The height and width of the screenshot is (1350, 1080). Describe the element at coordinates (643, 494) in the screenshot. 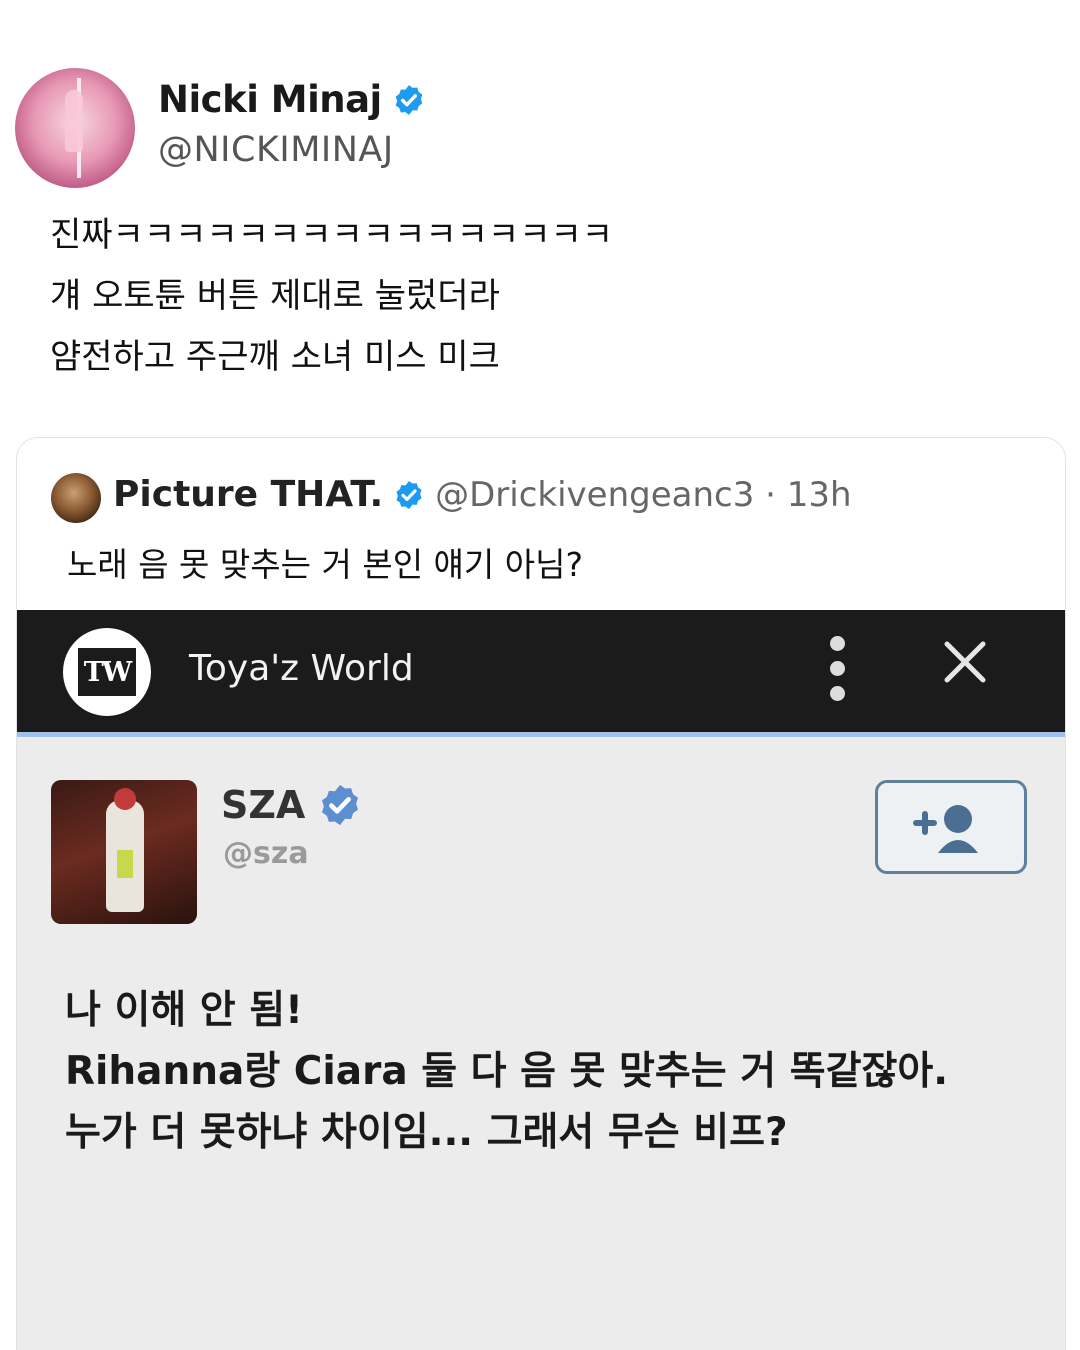

I see `quoted-handle-time: @Drickivengeanc3 · 13h` at that location.